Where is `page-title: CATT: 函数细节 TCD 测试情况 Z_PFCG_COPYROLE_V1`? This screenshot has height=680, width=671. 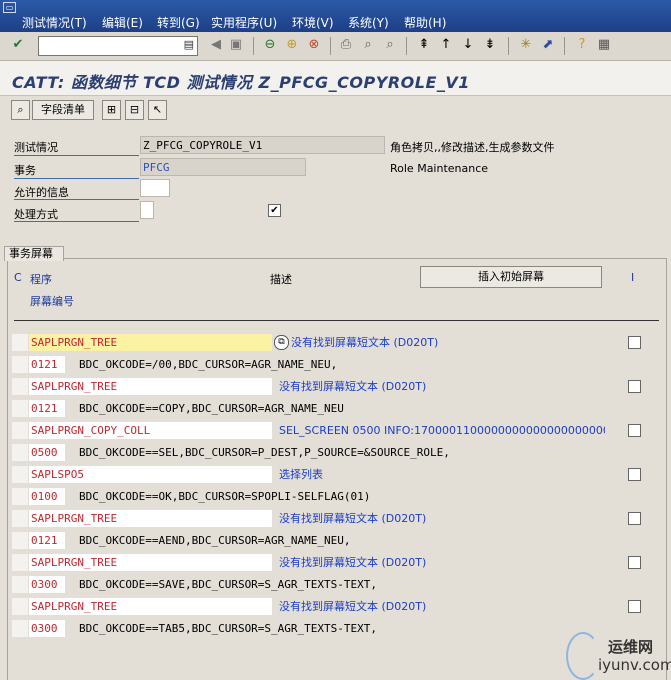 page-title: CATT: 函数细节 TCD 测试情况 Z_PFCG_COPYROLE_V1 is located at coordinates (241, 82).